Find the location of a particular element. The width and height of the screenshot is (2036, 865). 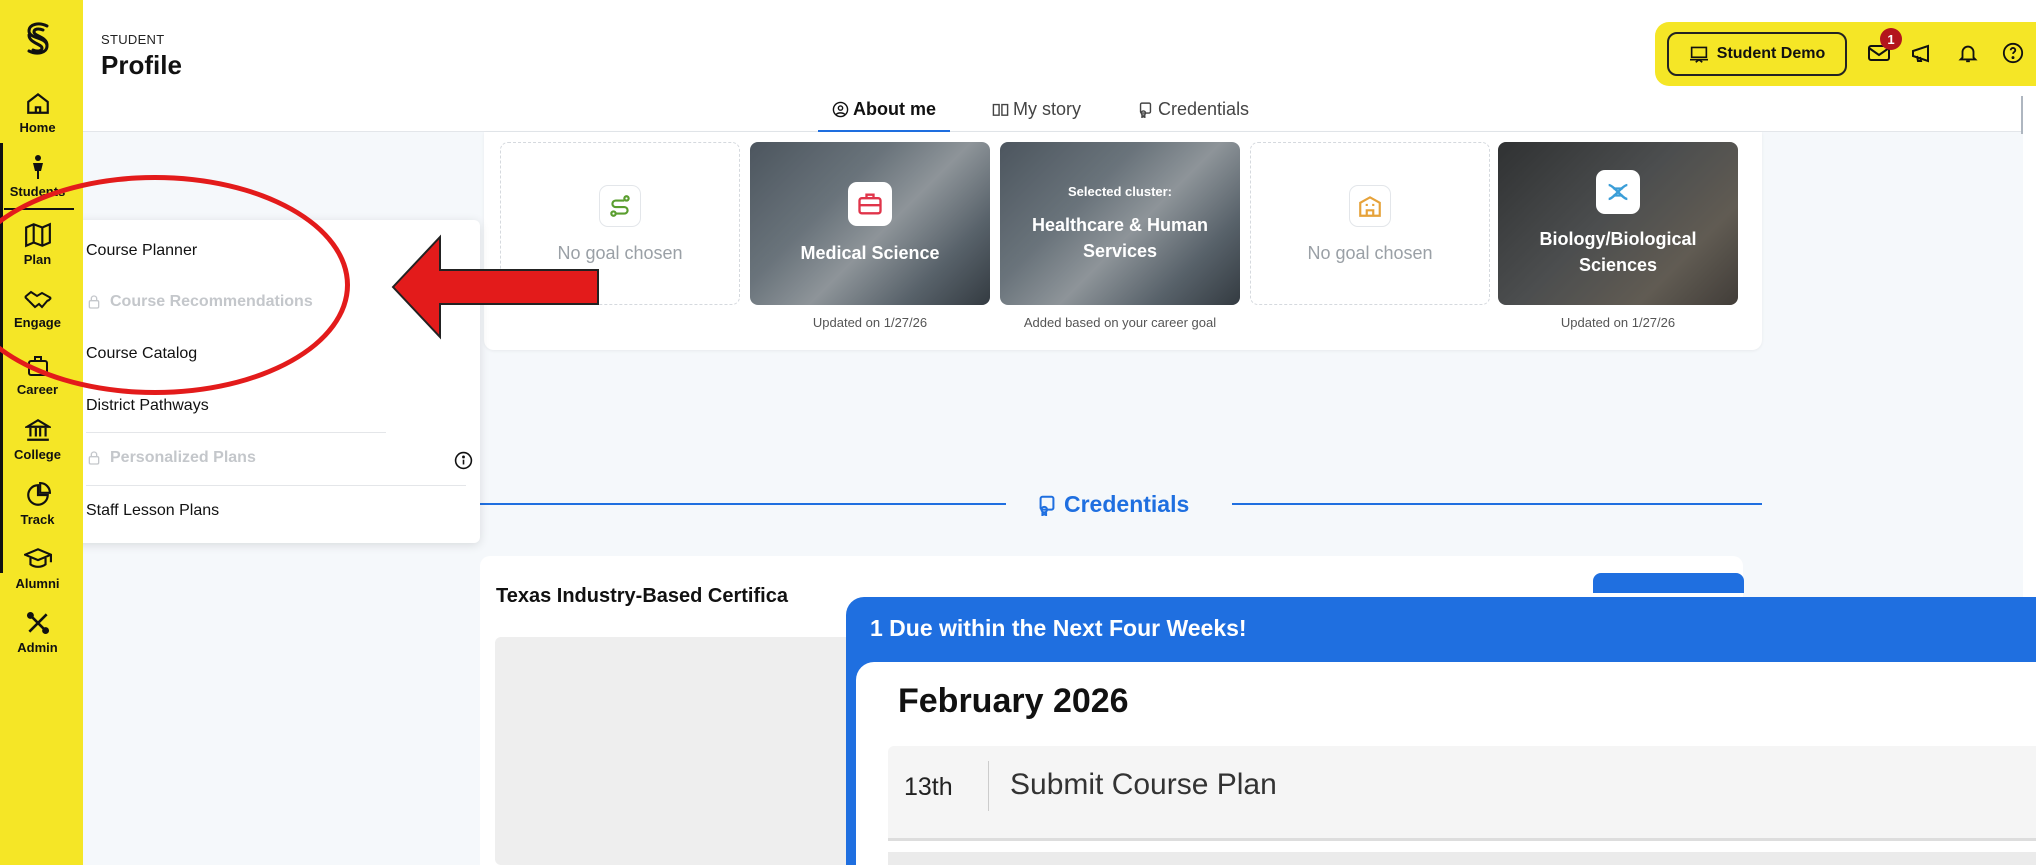

credentials-section-title: Credentials is located at coordinates (1112, 504).